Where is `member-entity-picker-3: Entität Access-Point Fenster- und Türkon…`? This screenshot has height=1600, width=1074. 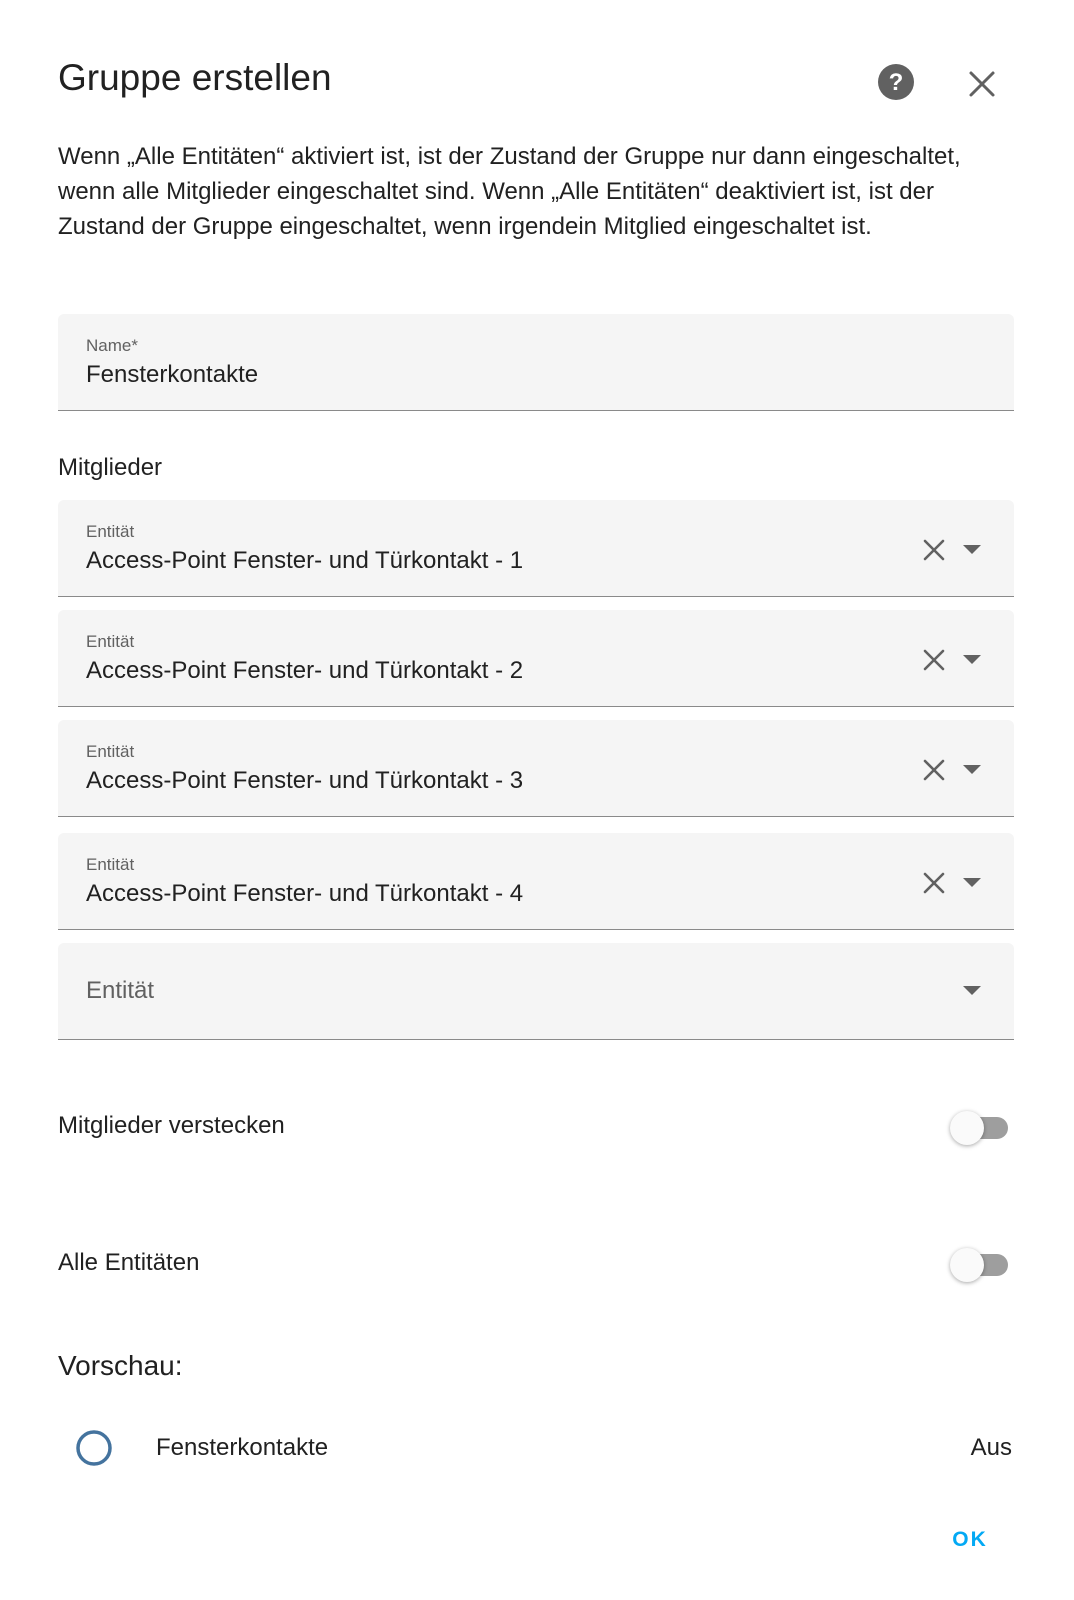 member-entity-picker-3: Entität Access-Point Fenster- und Türkon… is located at coordinates (536, 768).